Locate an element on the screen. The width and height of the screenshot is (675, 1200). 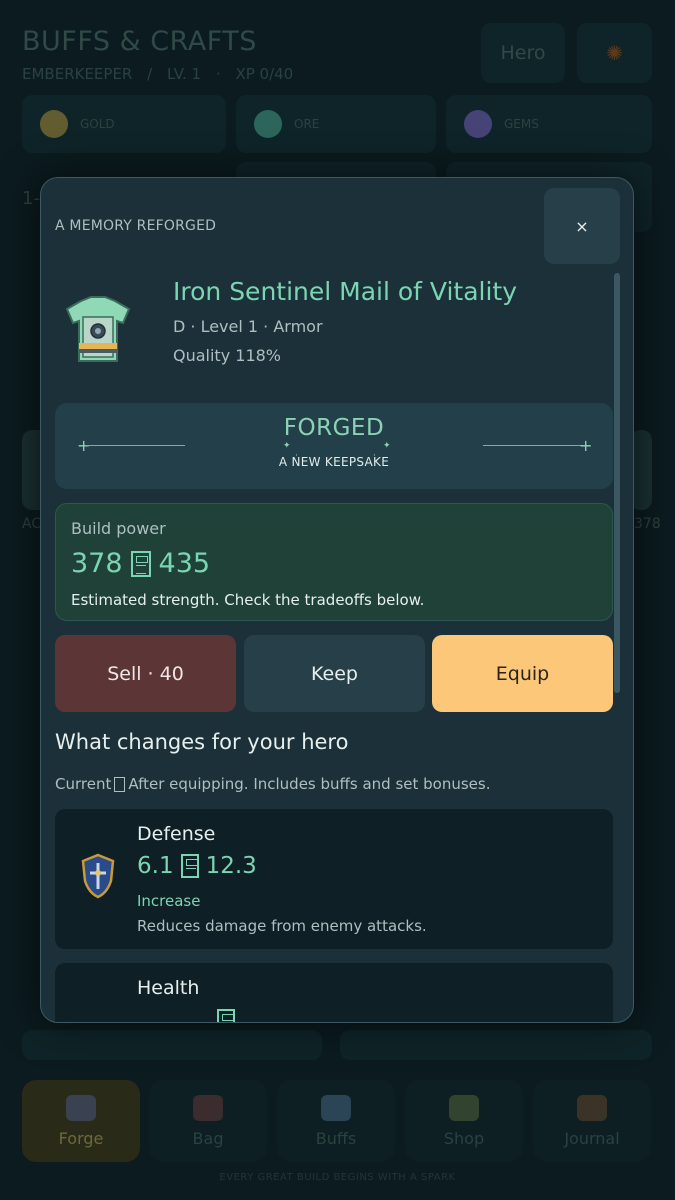
nav-bag: Bag is located at coordinates (208, 1121).